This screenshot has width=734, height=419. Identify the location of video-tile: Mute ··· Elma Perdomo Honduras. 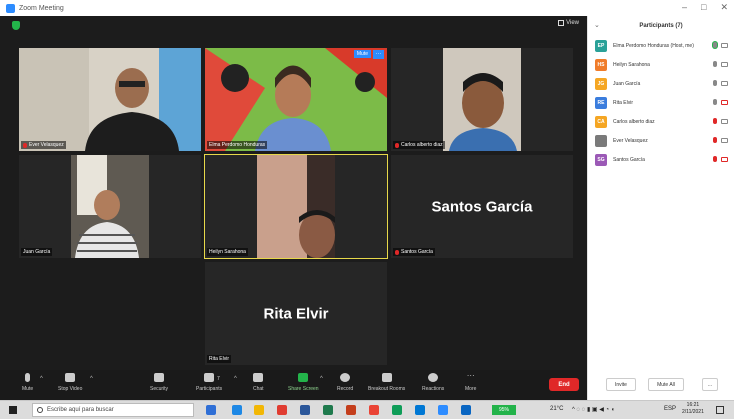
(296, 99).